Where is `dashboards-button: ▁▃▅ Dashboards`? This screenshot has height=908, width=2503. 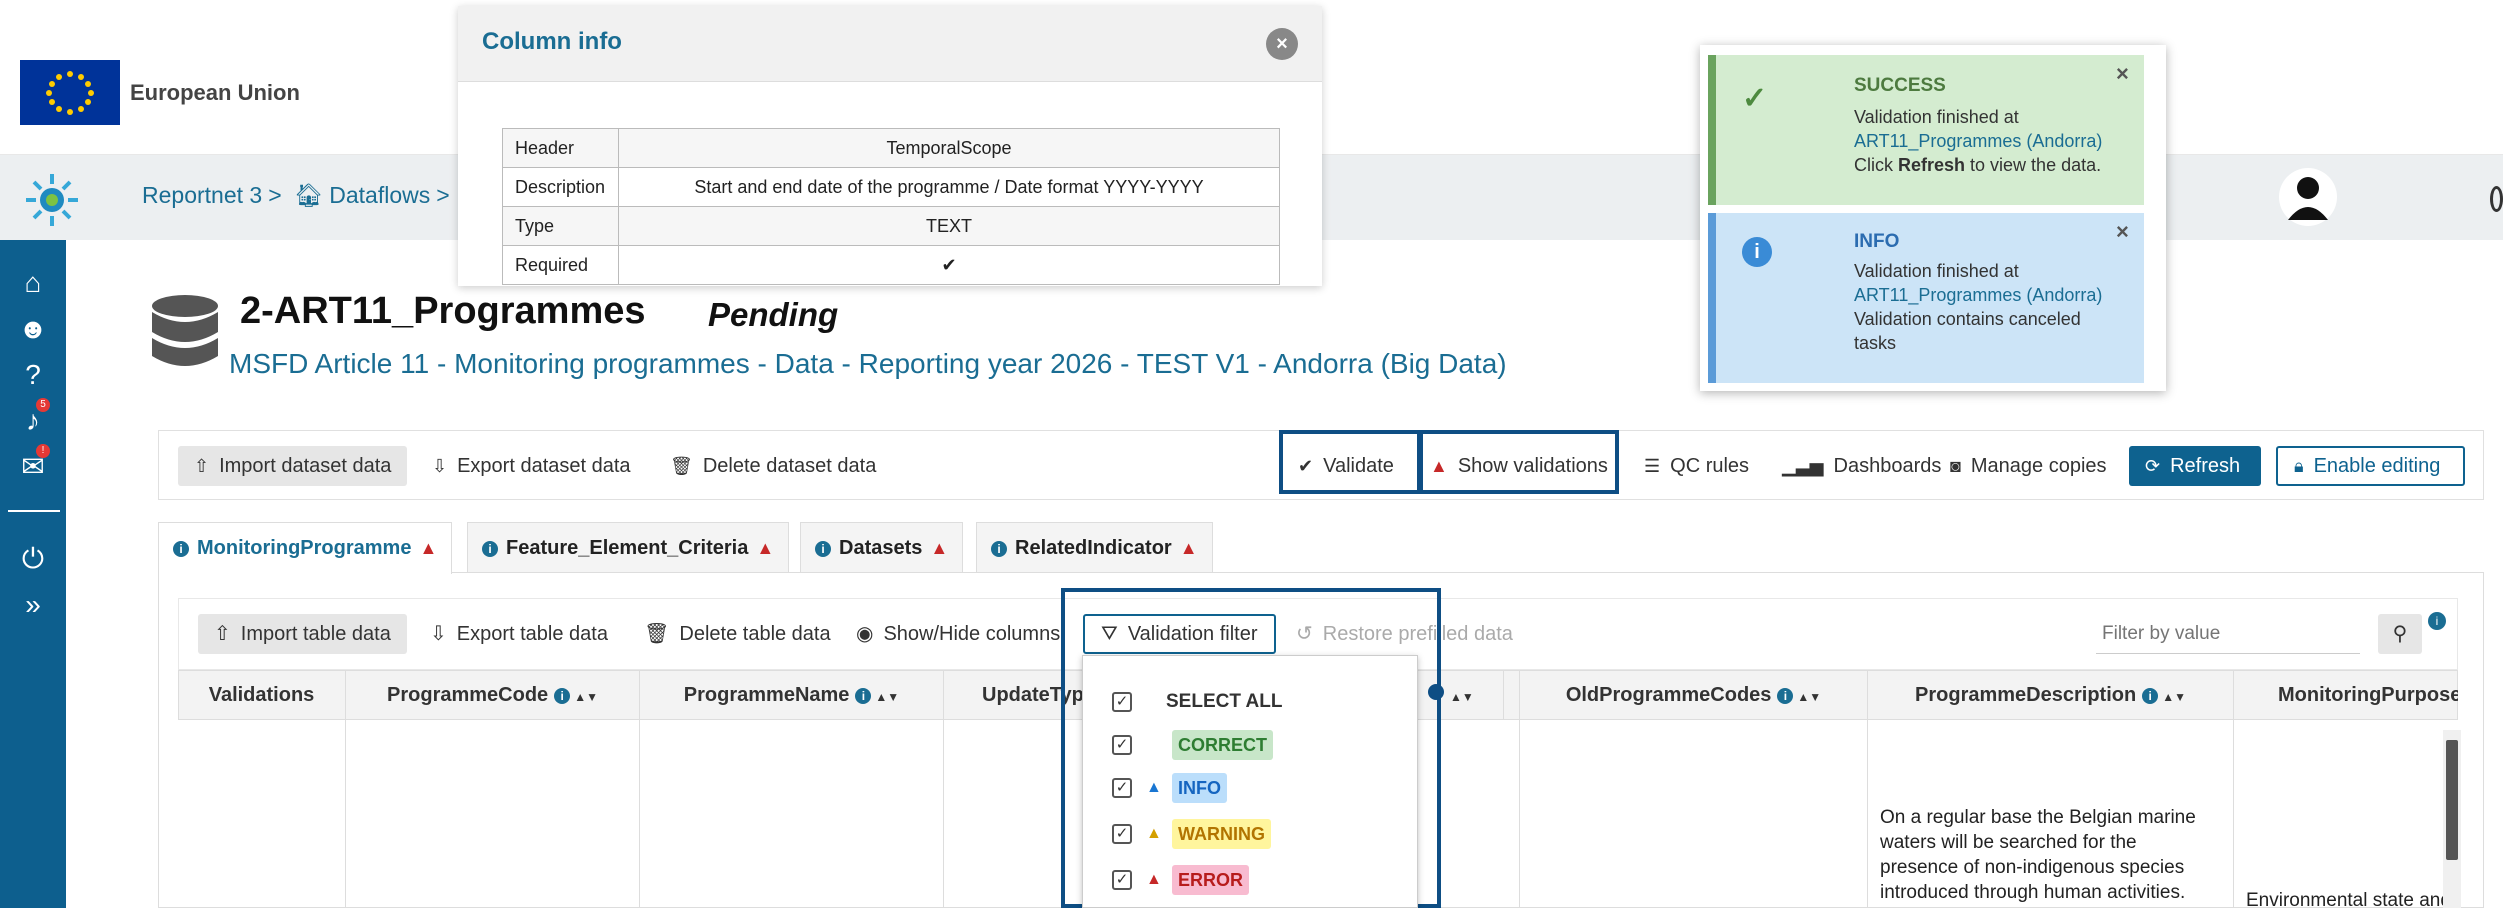
dashboards-button: ▁▃▅ Dashboards is located at coordinates (1861, 466).